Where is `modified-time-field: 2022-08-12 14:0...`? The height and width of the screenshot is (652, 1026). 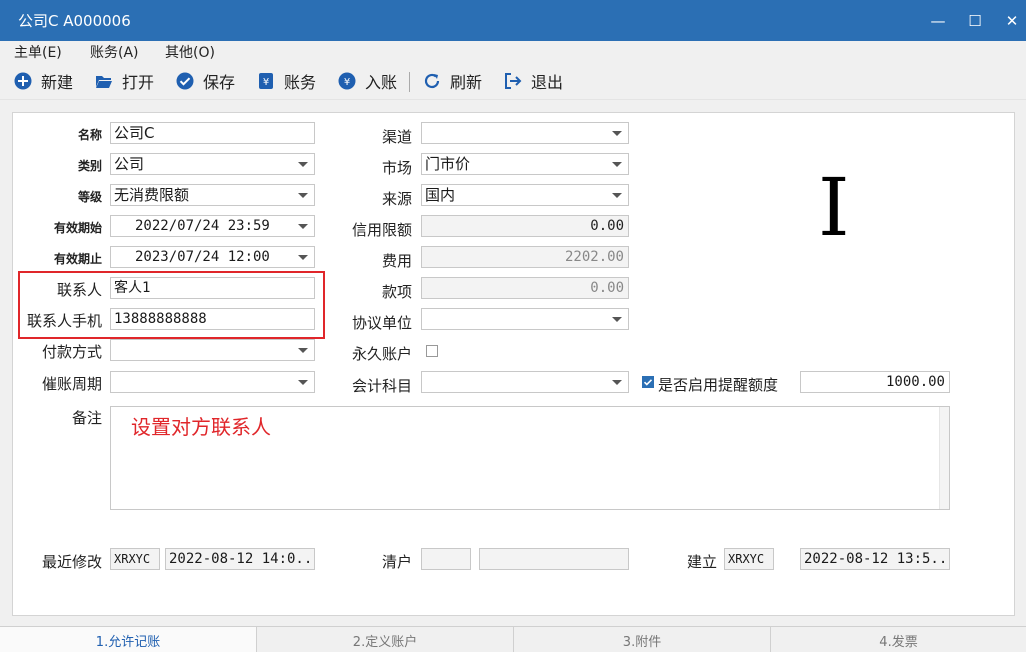 modified-time-field: 2022-08-12 14:0... is located at coordinates (240, 559).